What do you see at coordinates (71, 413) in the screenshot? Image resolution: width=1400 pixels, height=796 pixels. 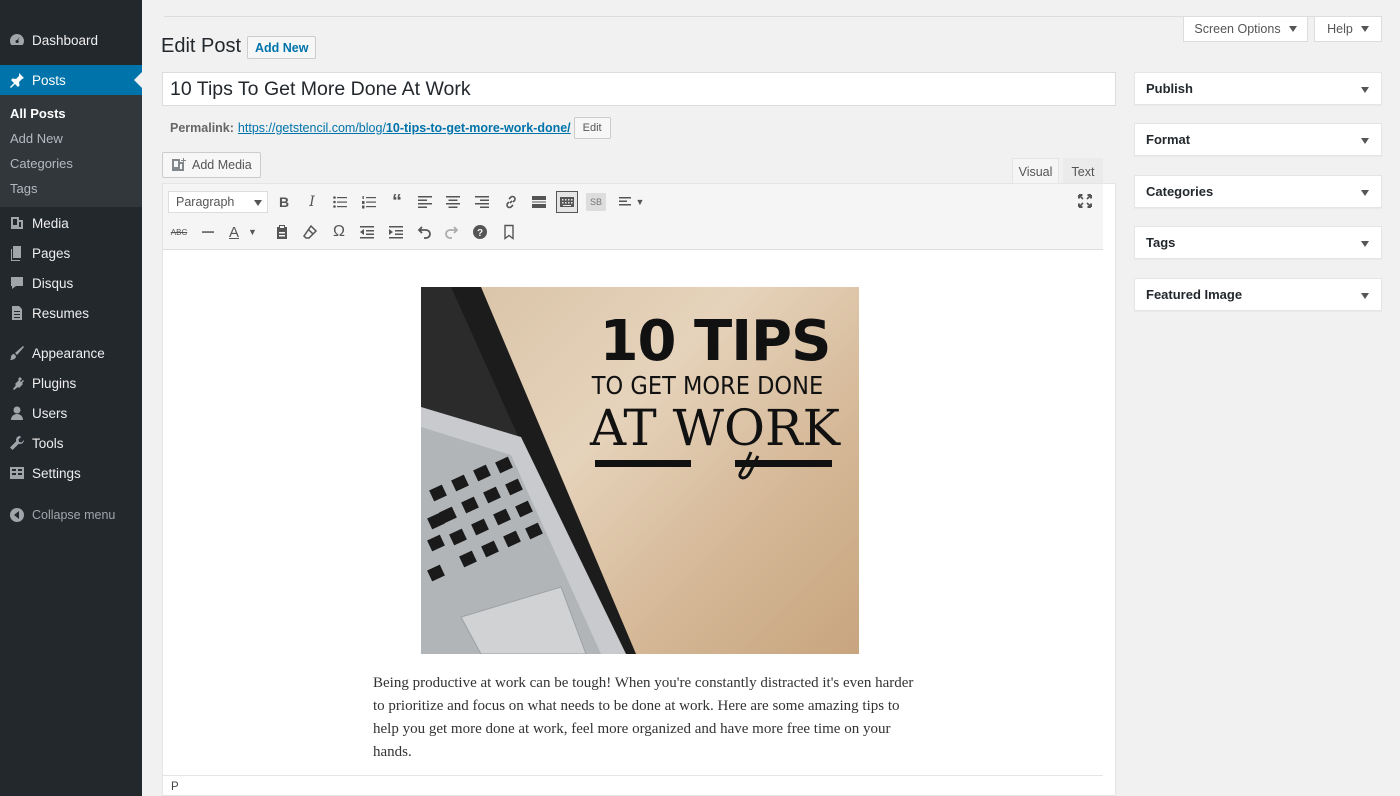 I see `sidebar-item-users: Users` at bounding box center [71, 413].